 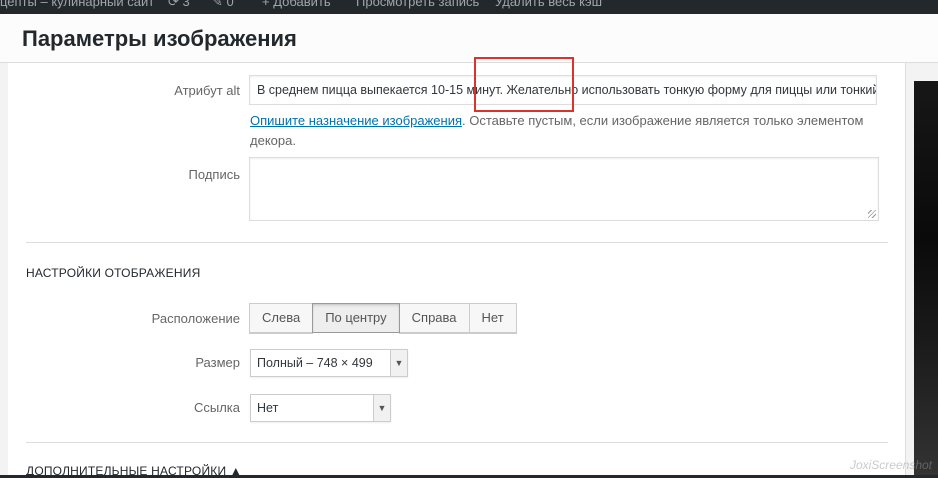 What do you see at coordinates (564, 189) in the screenshot?
I see `caption-textarea` at bounding box center [564, 189].